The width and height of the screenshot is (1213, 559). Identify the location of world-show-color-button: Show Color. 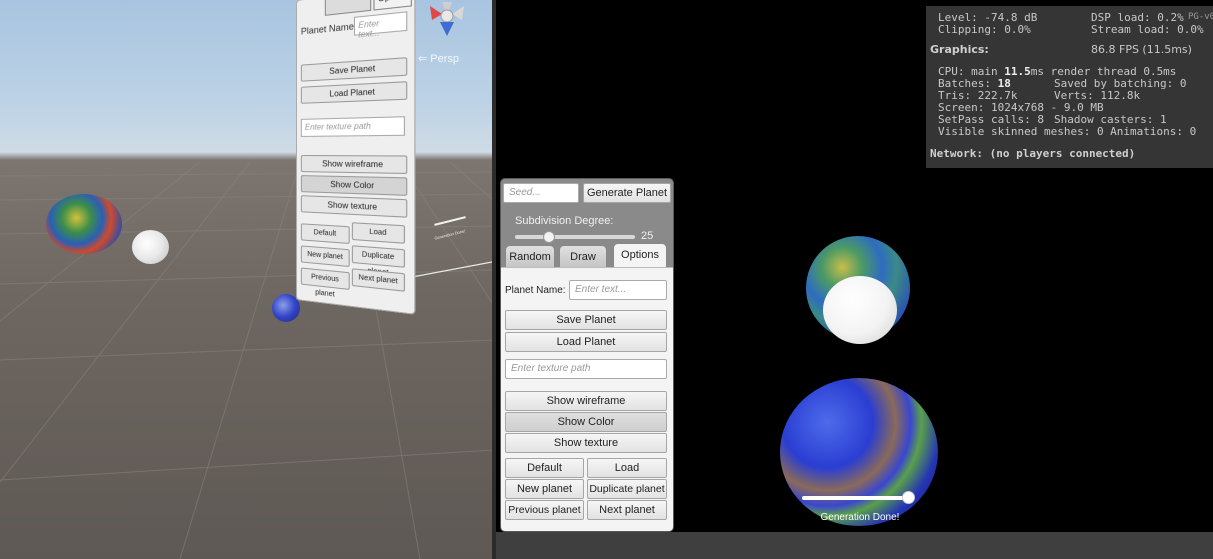
(354, 185).